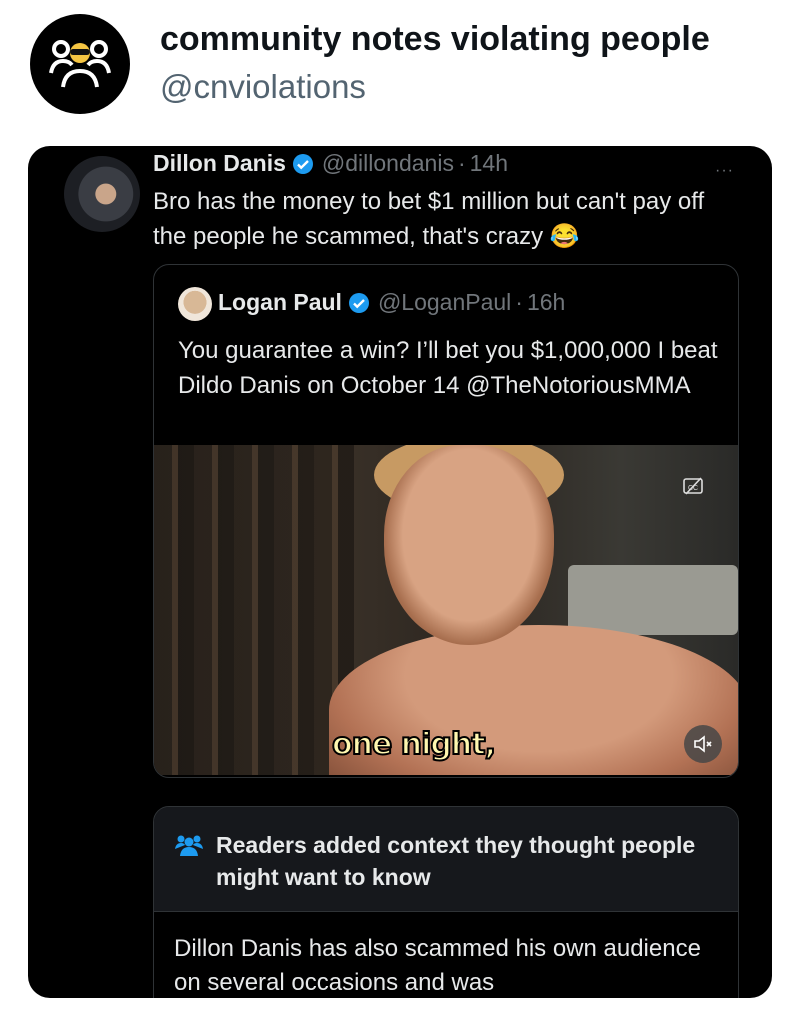 This screenshot has width=800, height=1012. I want to click on video-person-face, so click(469, 545).